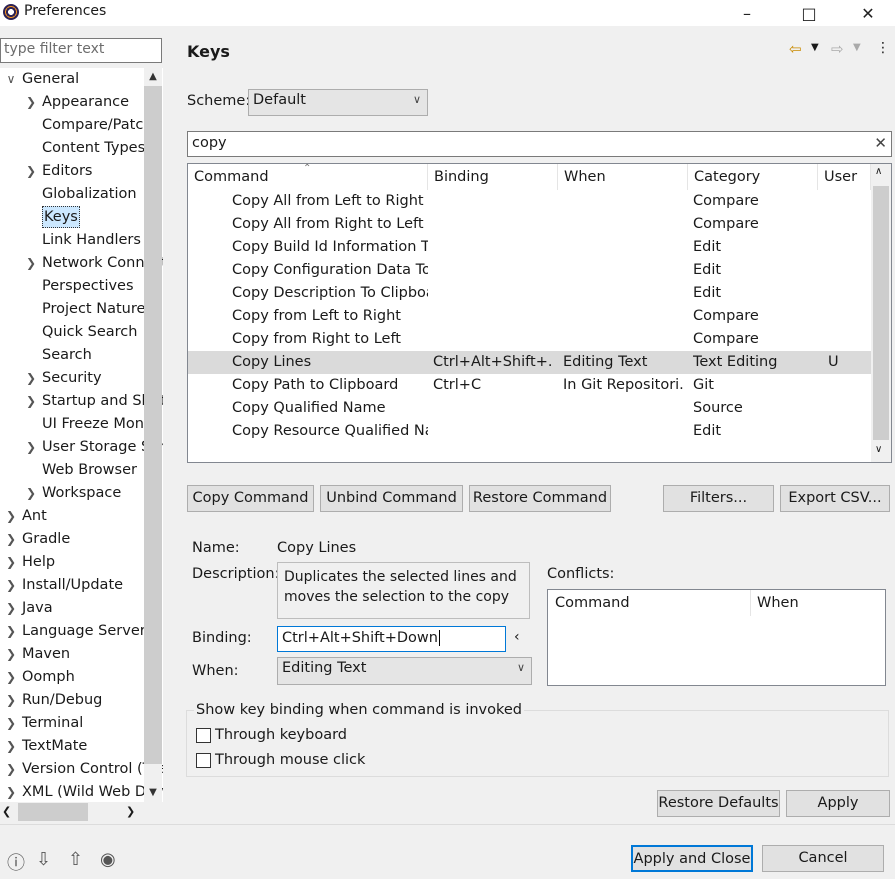 The width and height of the screenshot is (895, 879). I want to click on scroll-left-icon: ❮, so click(6, 812).